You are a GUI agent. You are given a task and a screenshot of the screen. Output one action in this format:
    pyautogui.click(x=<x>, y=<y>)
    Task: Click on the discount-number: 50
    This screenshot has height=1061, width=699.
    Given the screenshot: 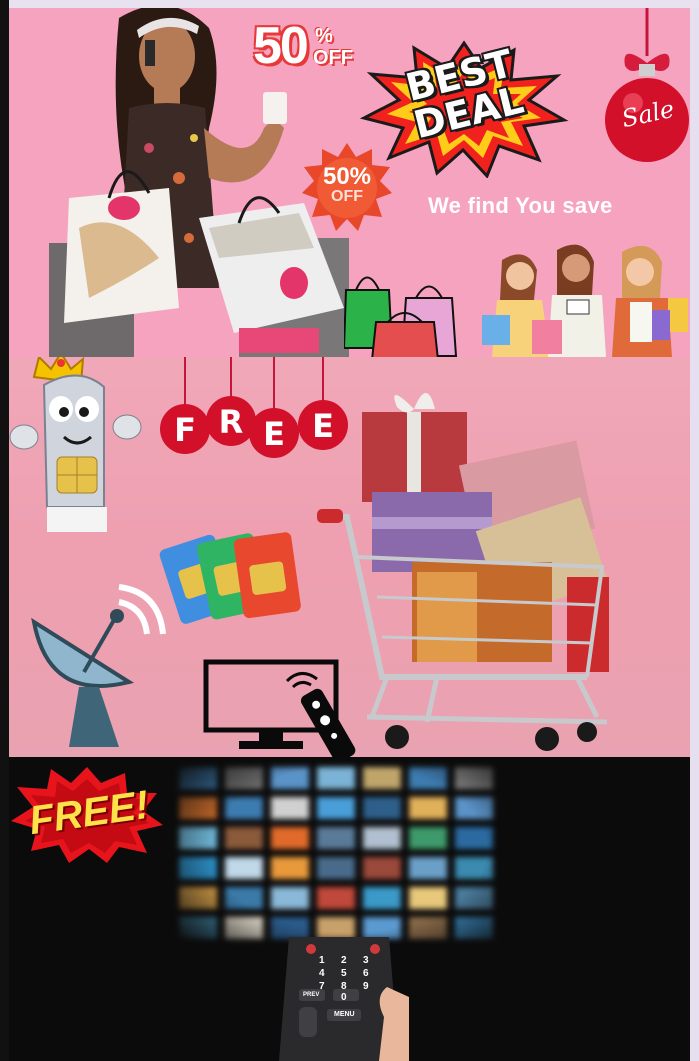 What is the action you would take?
    pyautogui.click(x=281, y=46)
    